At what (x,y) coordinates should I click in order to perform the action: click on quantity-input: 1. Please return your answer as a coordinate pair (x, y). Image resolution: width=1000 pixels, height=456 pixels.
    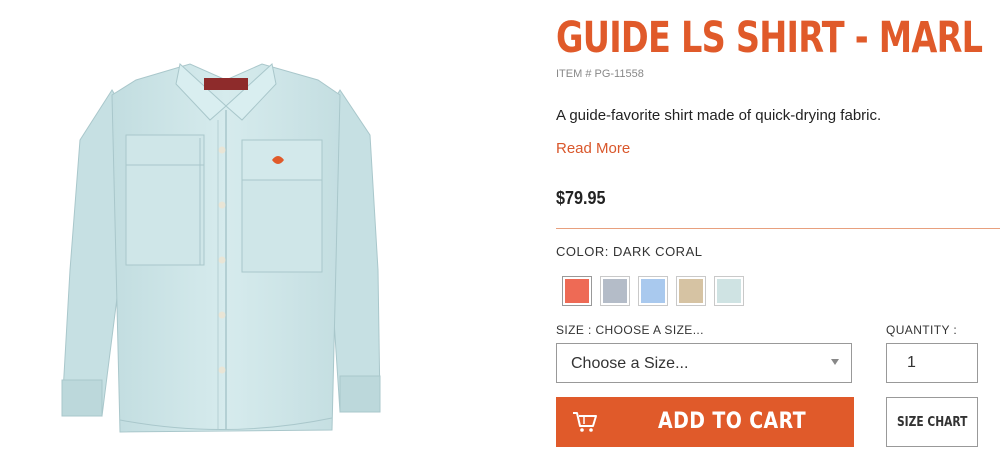
    Looking at the image, I should click on (932, 363).